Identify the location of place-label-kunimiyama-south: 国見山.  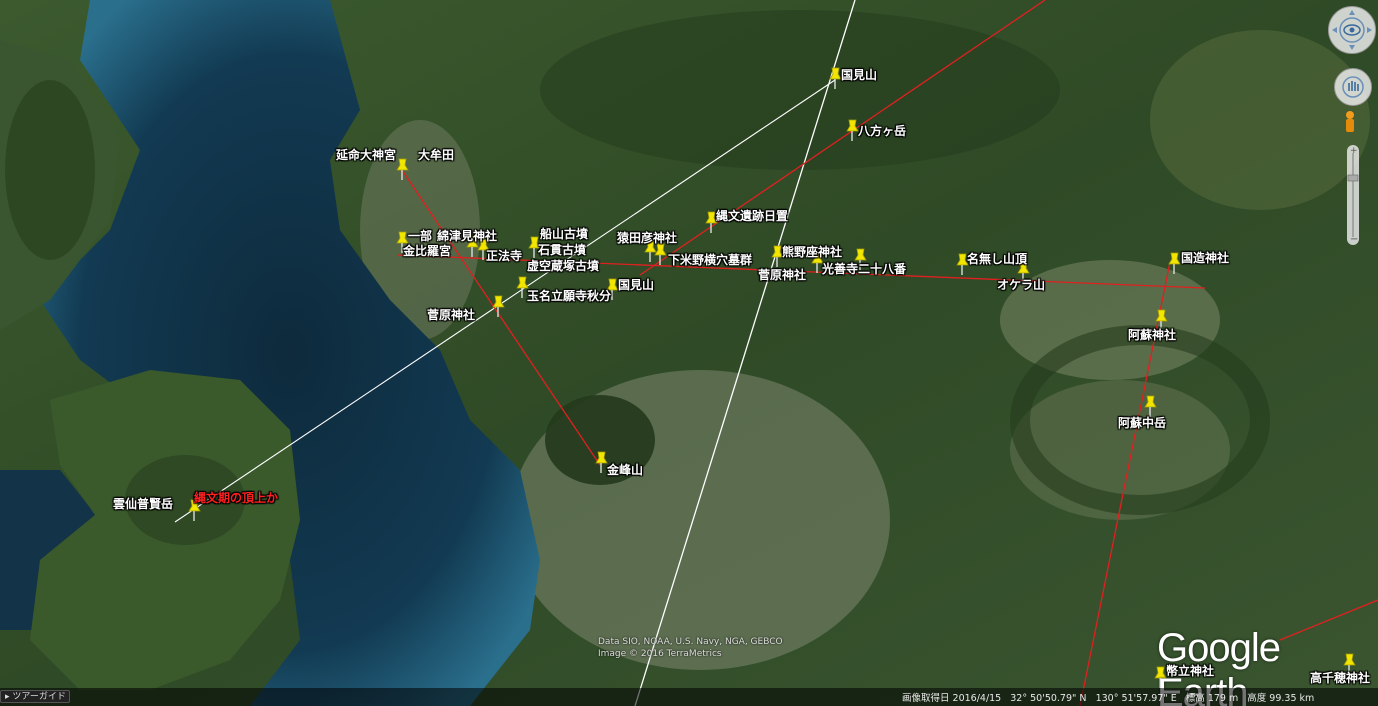
(636, 284).